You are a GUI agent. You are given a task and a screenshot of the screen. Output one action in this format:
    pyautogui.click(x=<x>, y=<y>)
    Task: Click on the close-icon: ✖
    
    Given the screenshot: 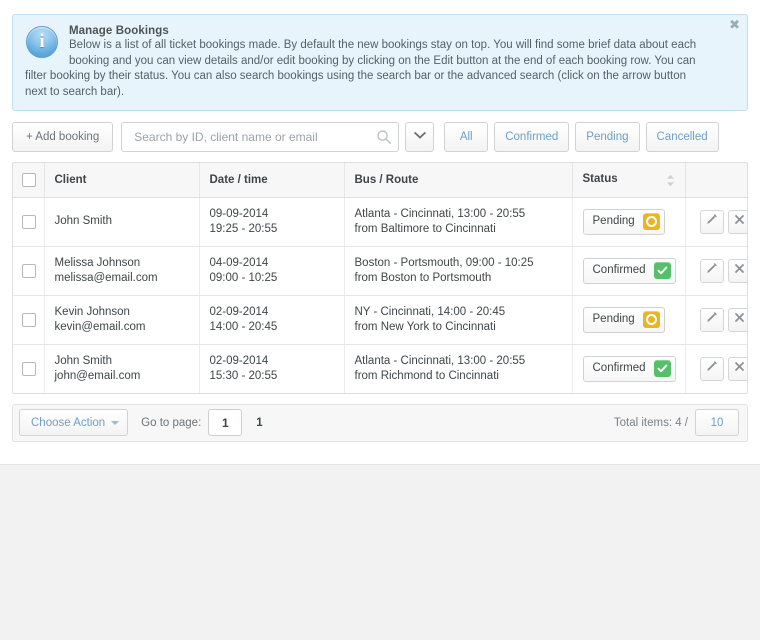 What is the action you would take?
    pyautogui.click(x=734, y=25)
    